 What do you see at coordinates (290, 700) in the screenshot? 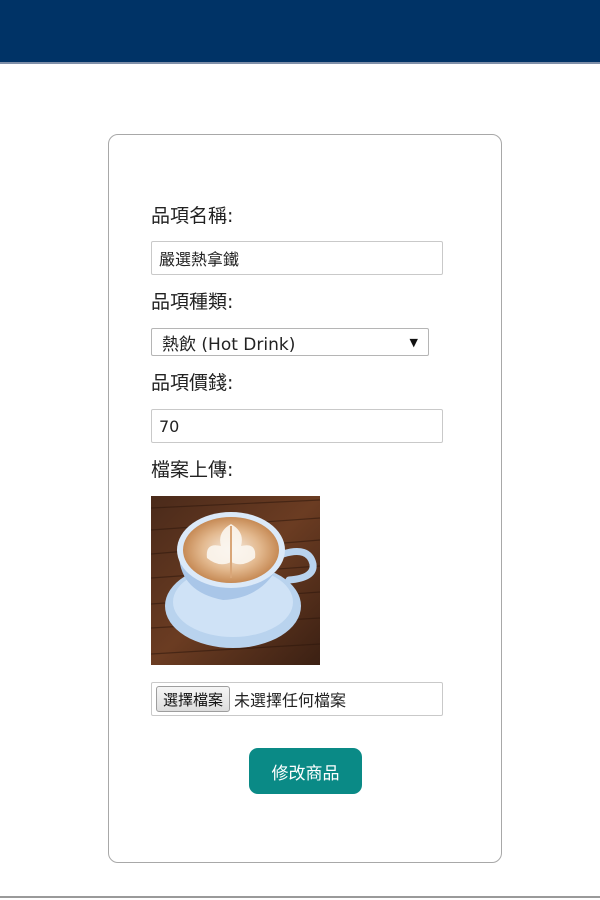
I see `file-status-text: 未選擇任何檔案` at bounding box center [290, 700].